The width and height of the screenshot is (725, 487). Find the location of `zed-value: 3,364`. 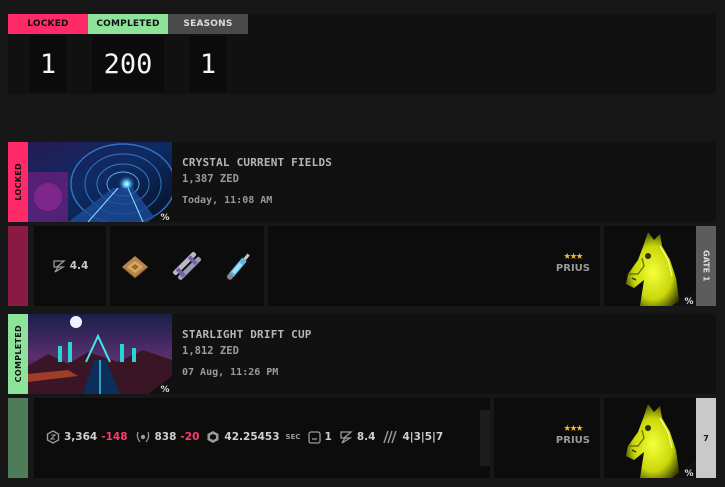

zed-value: 3,364 is located at coordinates (81, 437).